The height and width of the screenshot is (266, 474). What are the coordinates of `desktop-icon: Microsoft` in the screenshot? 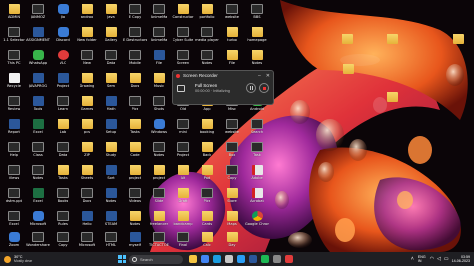 It's located at (38, 220).